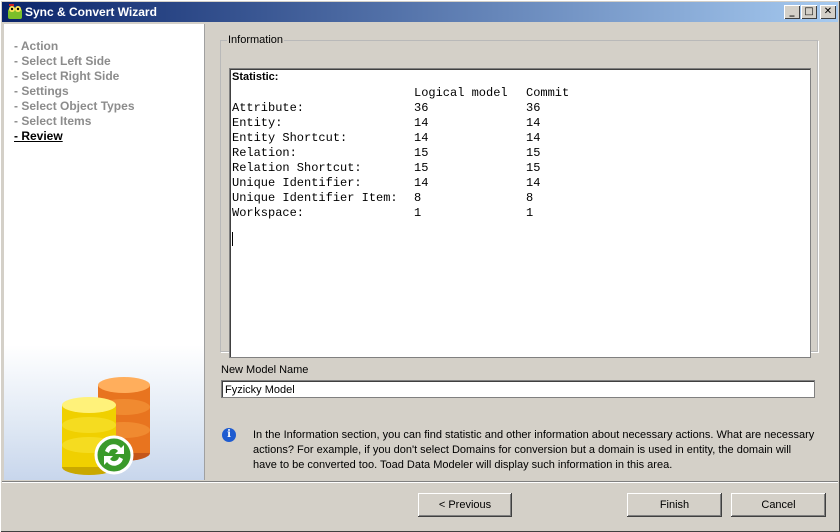 The width and height of the screenshot is (840, 532). I want to click on window-title: Sync & Convert Wizard, so click(91, 12).